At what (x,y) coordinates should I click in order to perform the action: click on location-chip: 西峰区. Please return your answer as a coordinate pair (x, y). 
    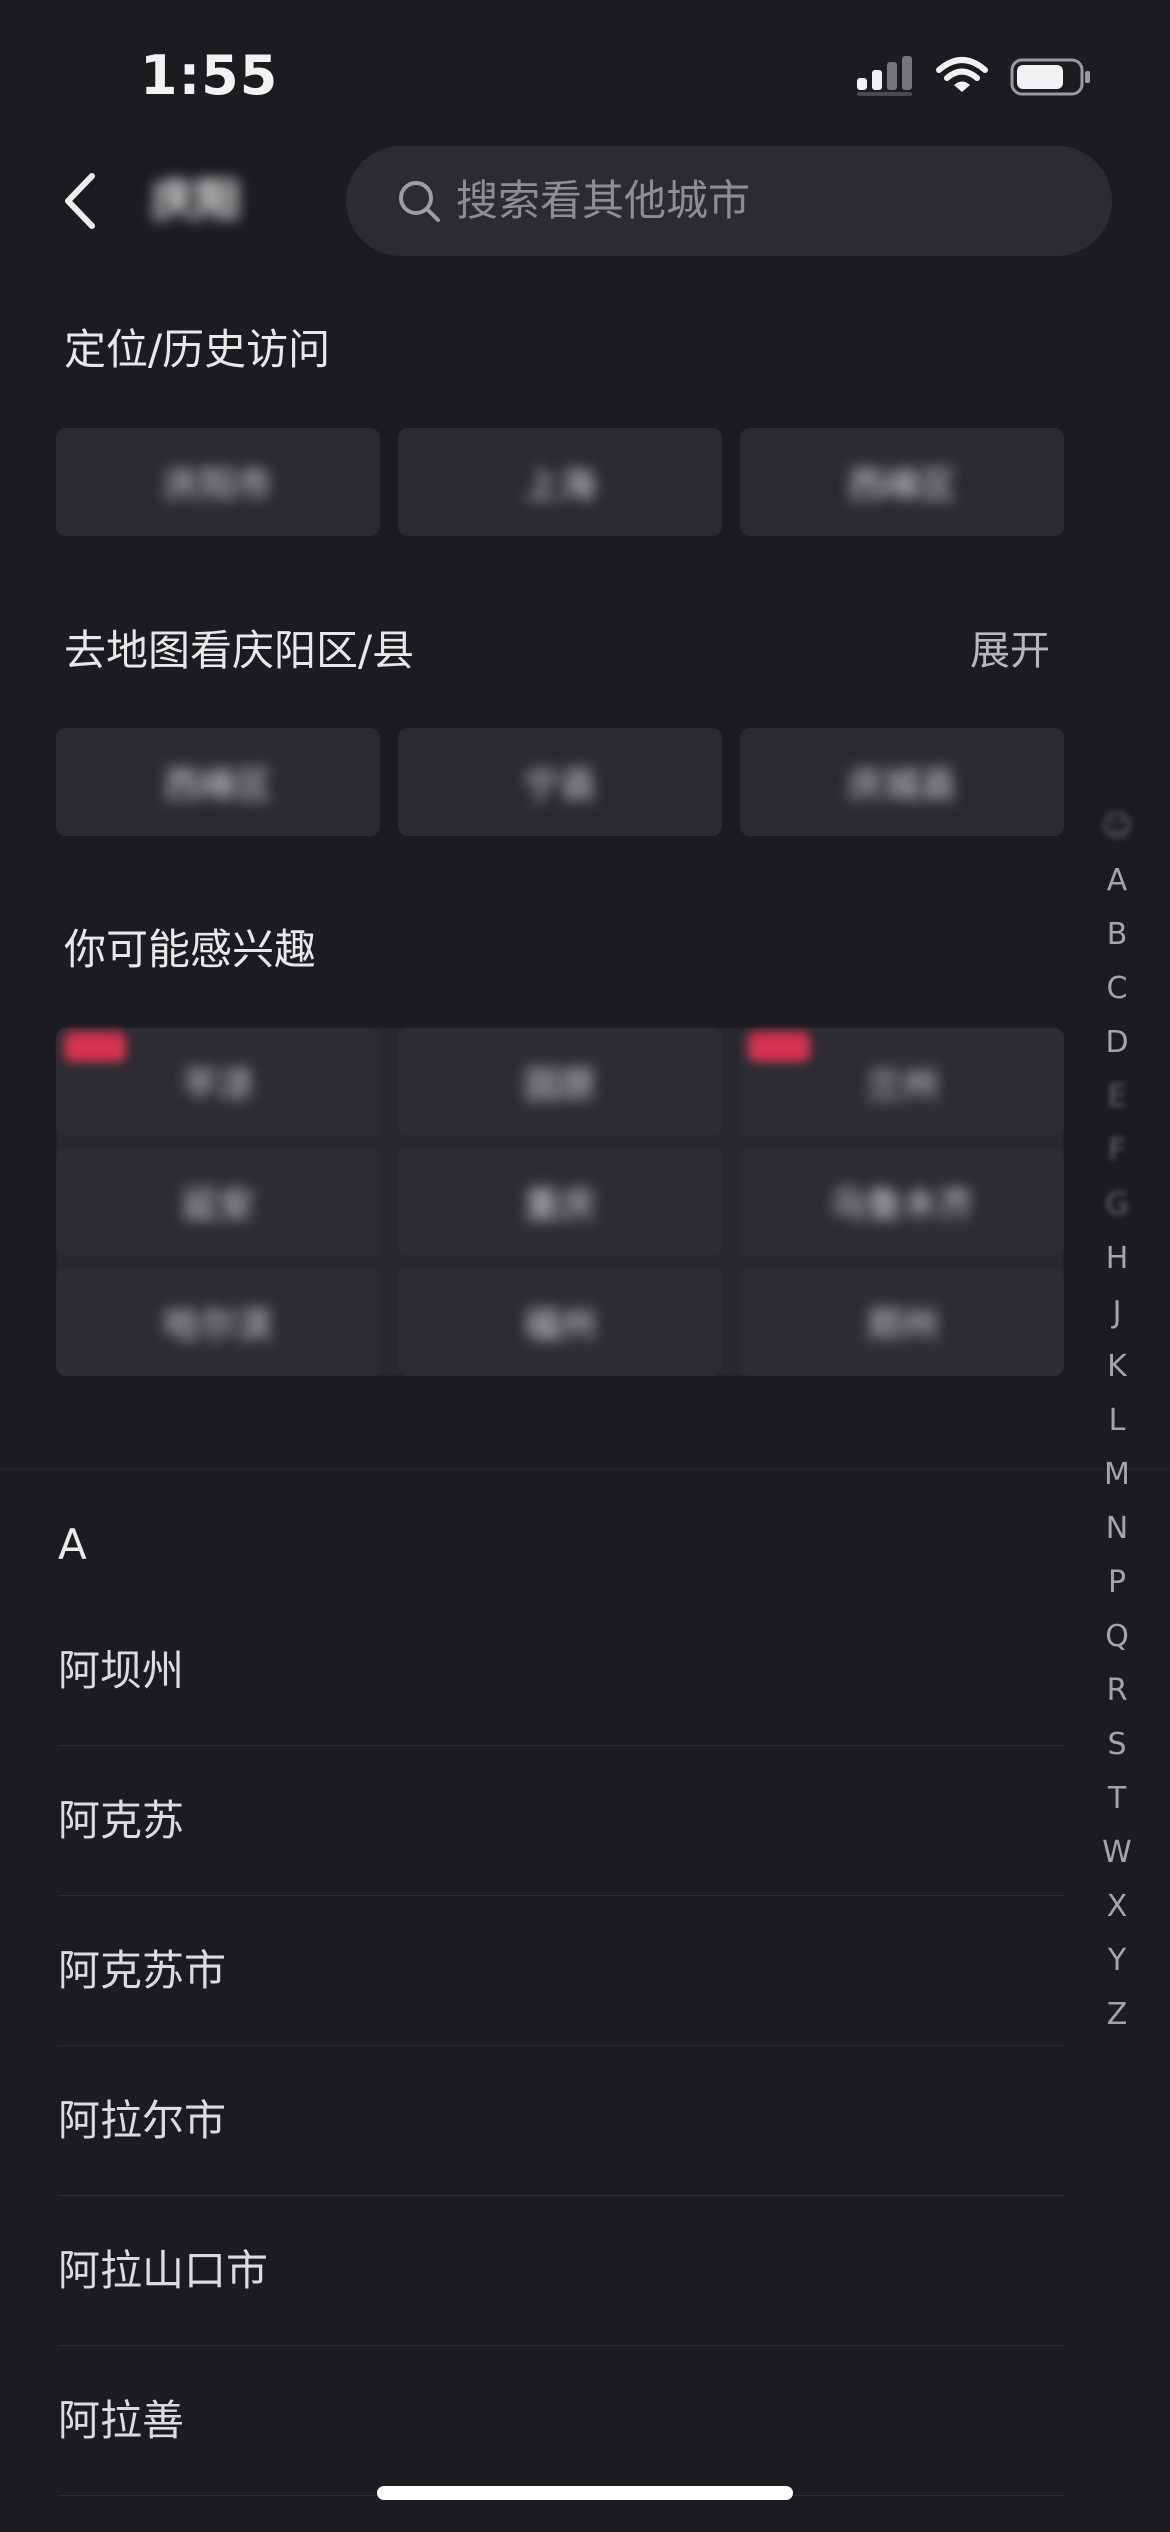
    Looking at the image, I should click on (902, 482).